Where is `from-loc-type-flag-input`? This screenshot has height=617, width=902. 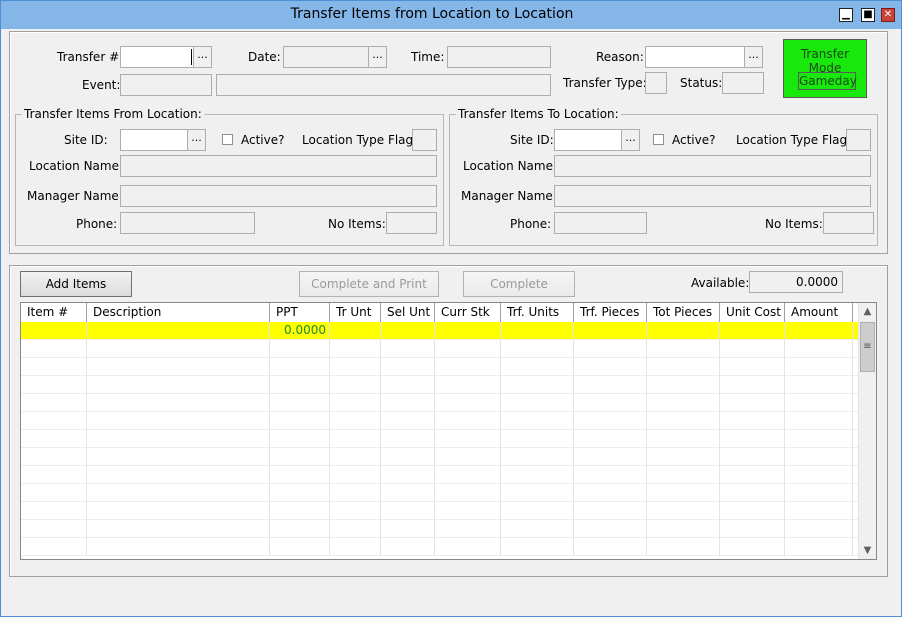
from-loc-type-flag-input is located at coordinates (424, 140).